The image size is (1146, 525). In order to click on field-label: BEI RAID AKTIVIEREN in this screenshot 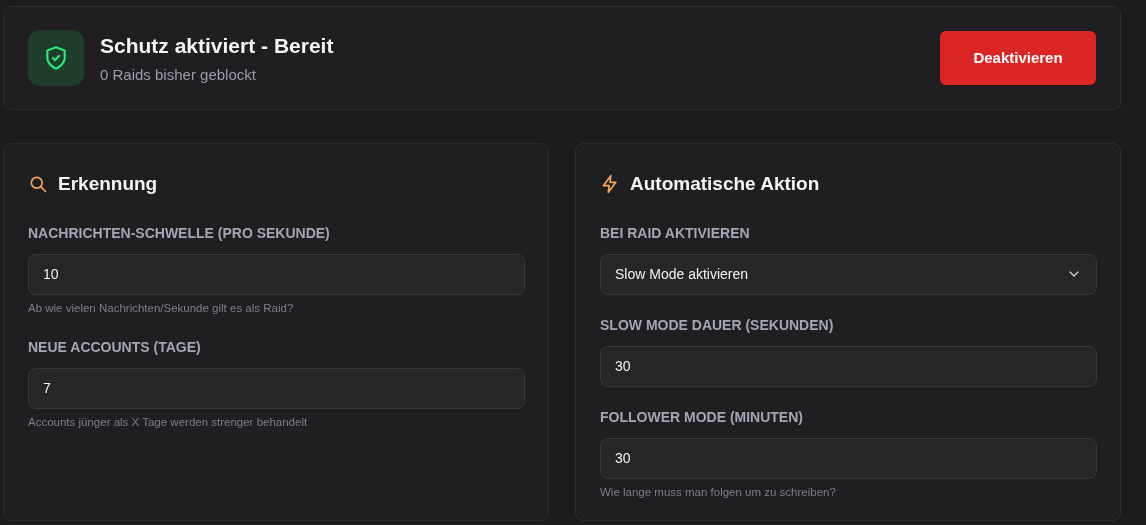, I will do `click(675, 233)`.